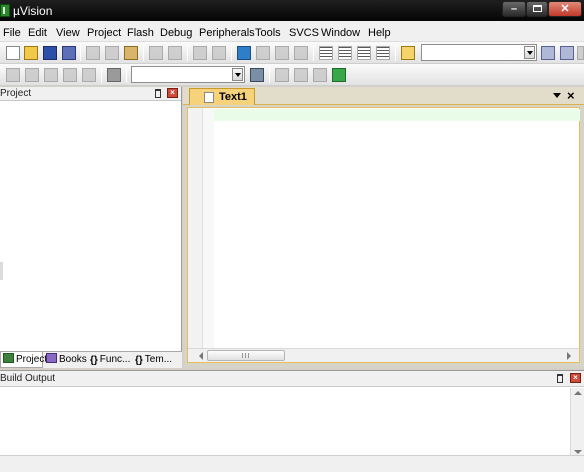 This screenshot has height=472, width=584. Describe the element at coordinates (479, 52) in the screenshot. I see `find-combo` at that location.